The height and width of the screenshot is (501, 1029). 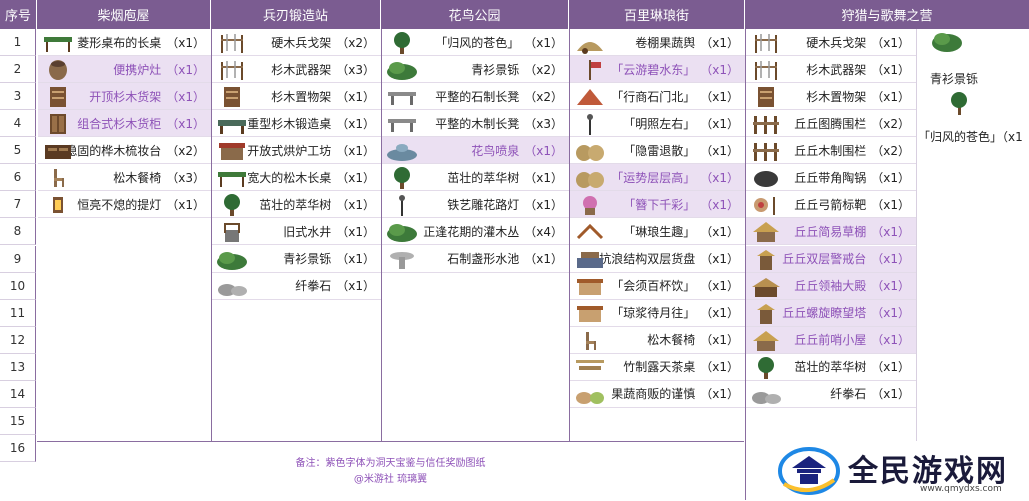 I want to click on lamp-icon, so click(x=590, y=125).